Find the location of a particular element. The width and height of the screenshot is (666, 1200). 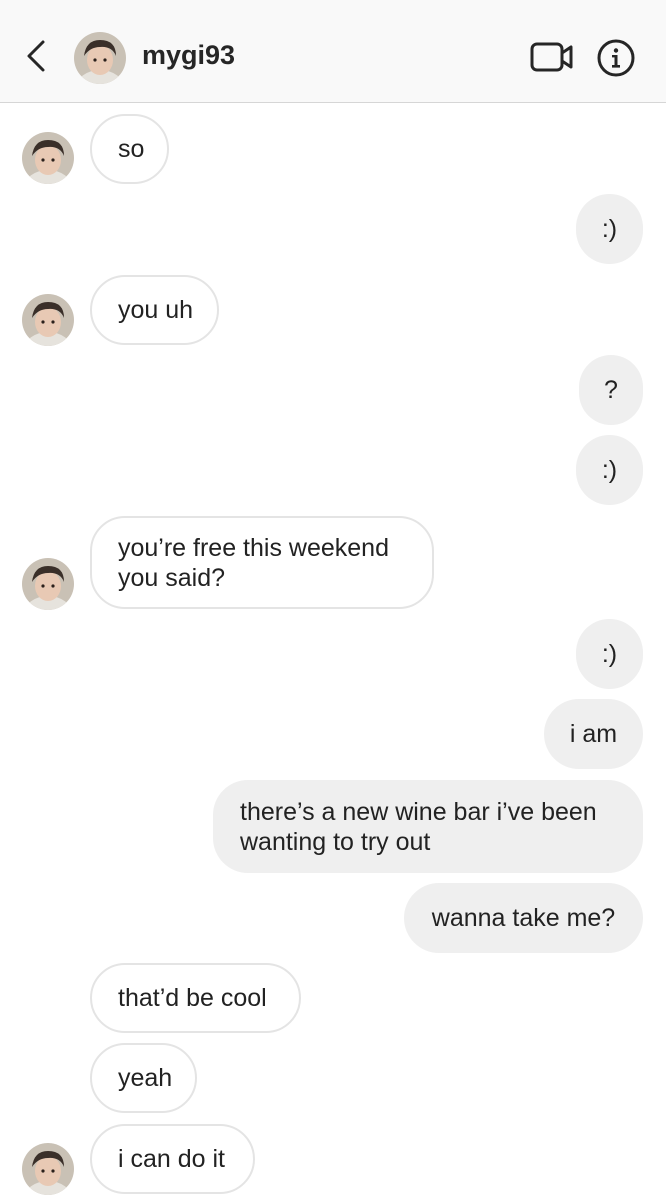

back-button is located at coordinates (36, 56).